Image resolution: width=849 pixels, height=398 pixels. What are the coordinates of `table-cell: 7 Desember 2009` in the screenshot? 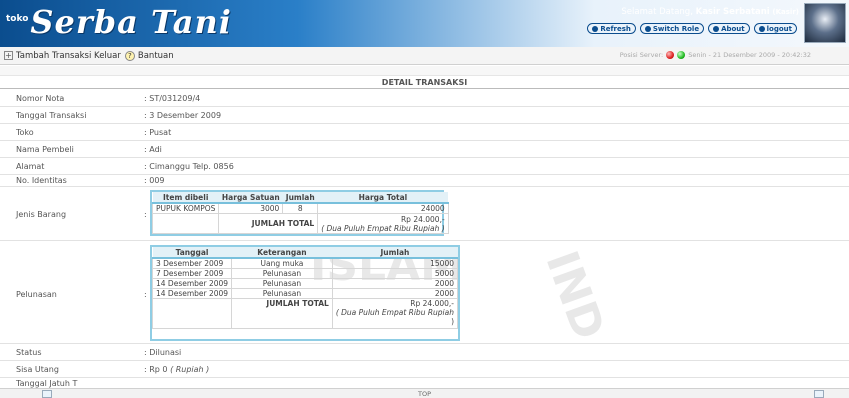 It's located at (192, 273).